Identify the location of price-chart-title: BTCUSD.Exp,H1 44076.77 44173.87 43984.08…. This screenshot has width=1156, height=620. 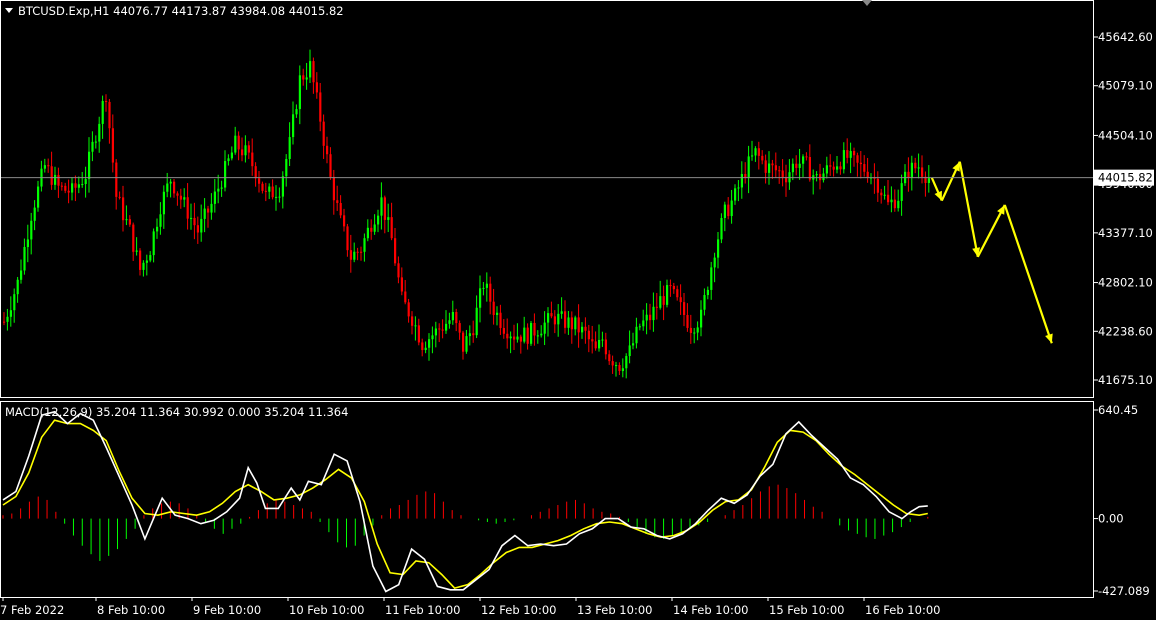
(181, 11).